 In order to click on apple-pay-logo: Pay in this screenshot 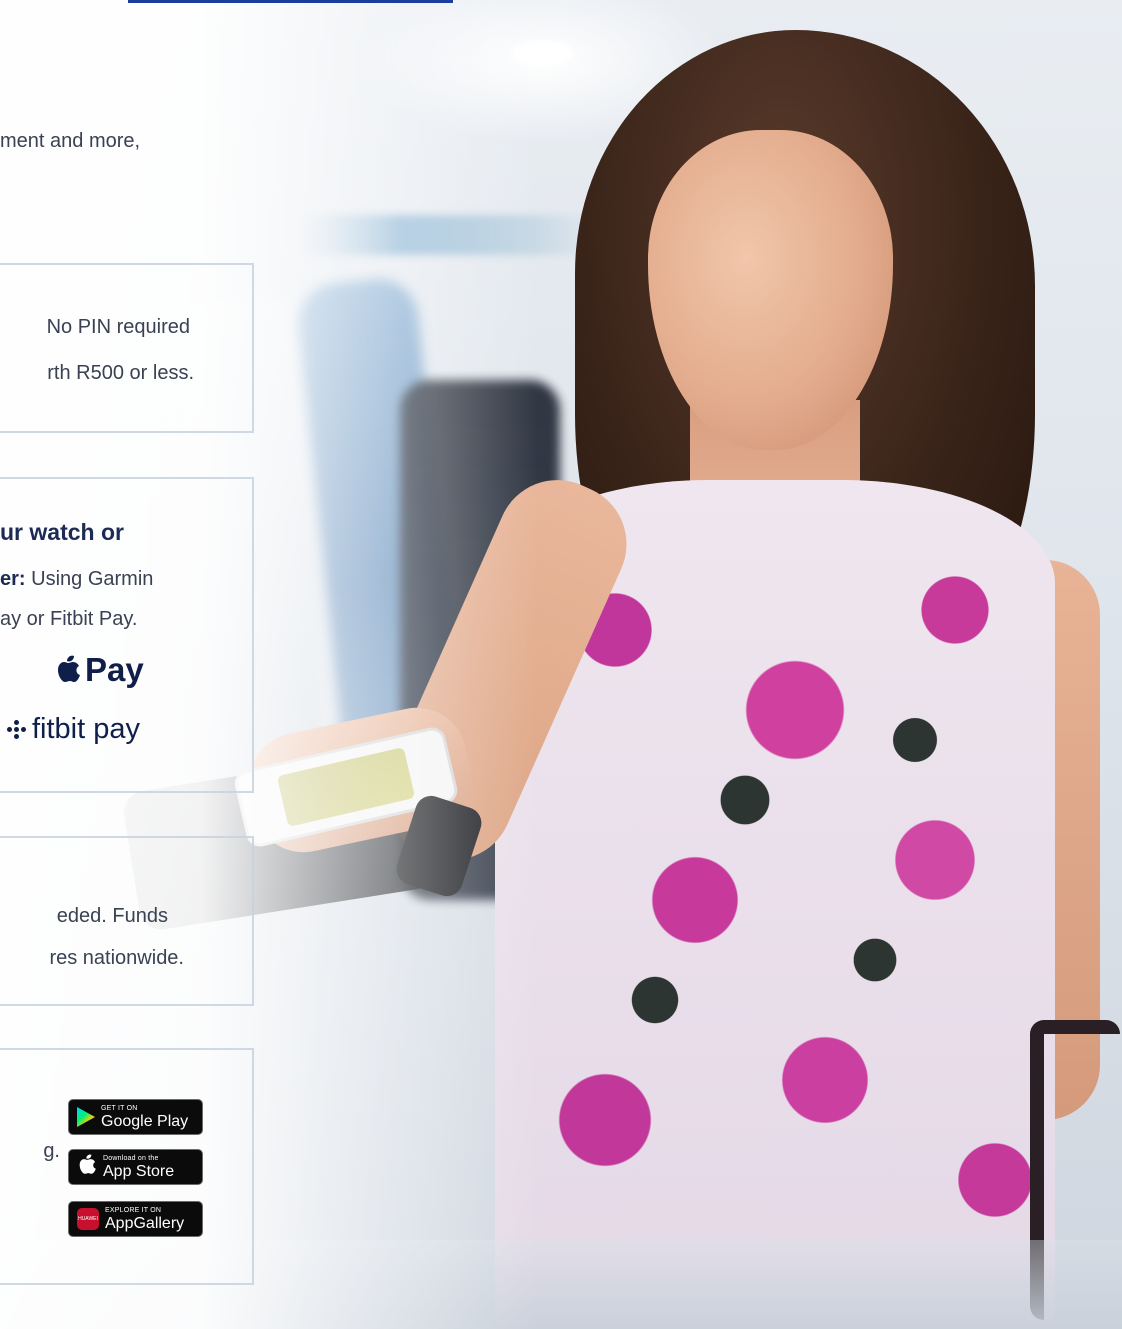, I will do `click(99, 670)`.